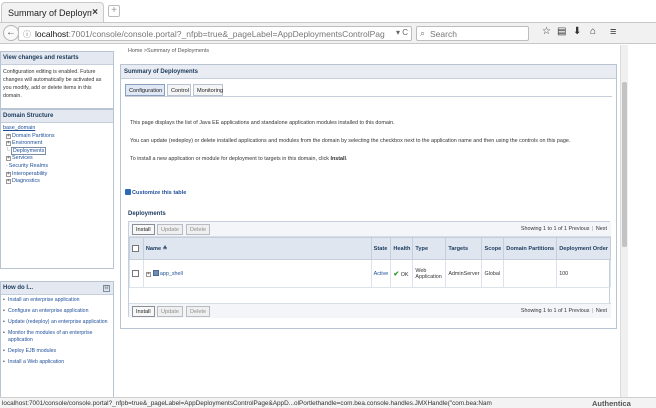 Image resolution: width=656 pixels, height=408 pixels. I want to click on sort-icon: ≙, so click(165, 249).